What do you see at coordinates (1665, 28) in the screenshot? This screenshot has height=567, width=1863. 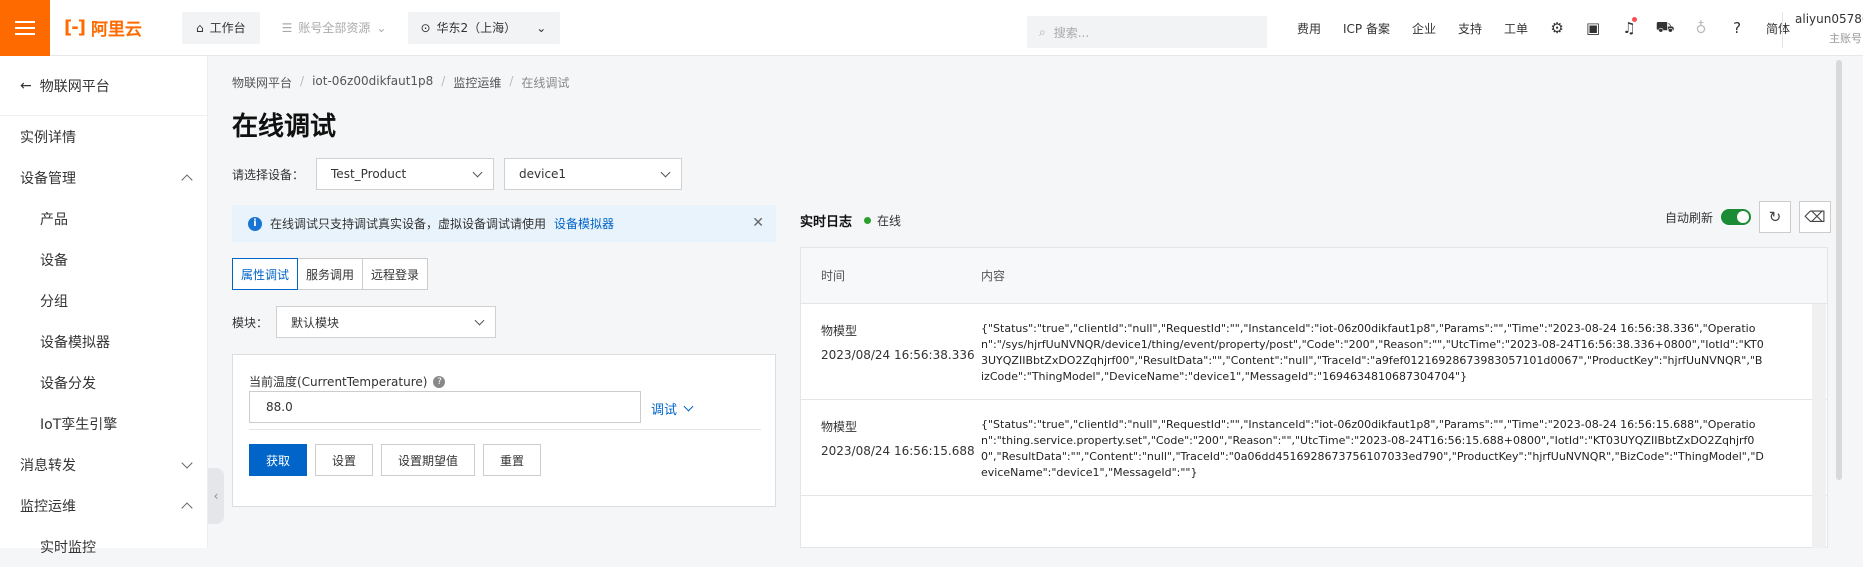 I see `cart-icon: ⛟` at bounding box center [1665, 28].